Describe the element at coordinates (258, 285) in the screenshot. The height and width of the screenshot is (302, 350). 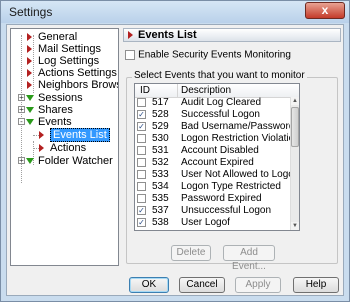
I see `apply-button: Apply` at that location.